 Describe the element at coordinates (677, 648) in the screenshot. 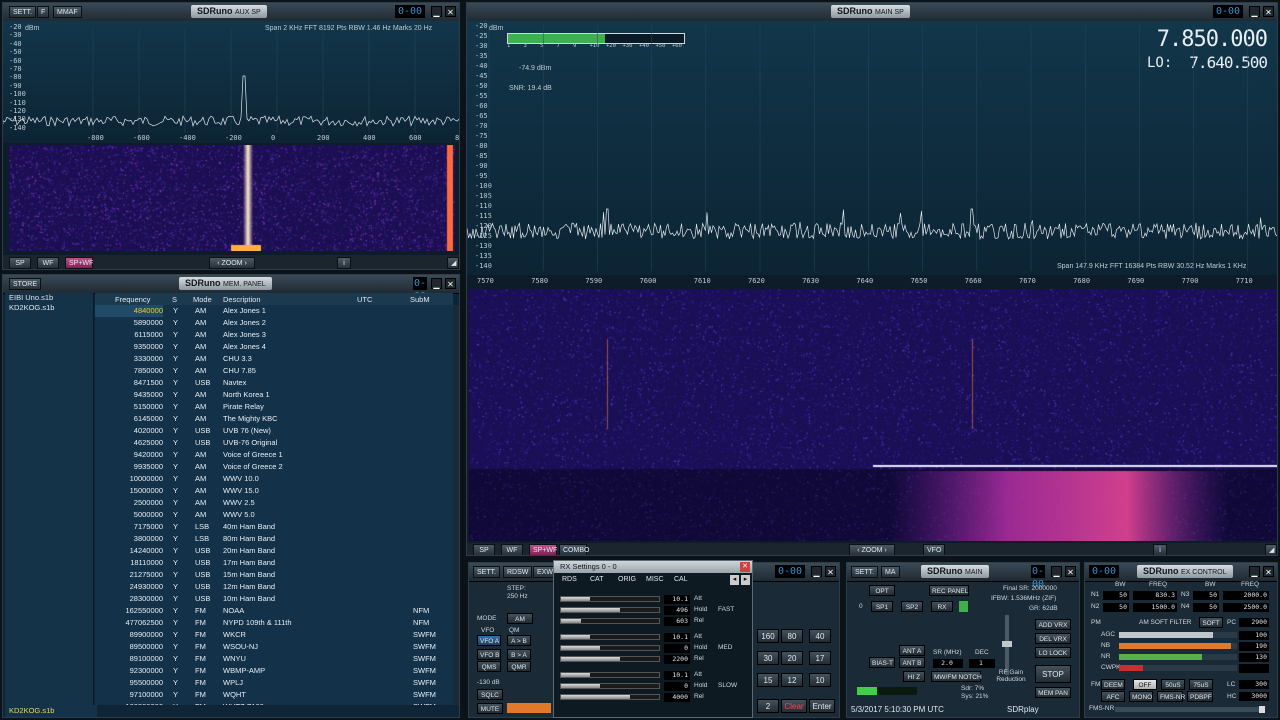

I see `rx-settings-value: 0` at that location.